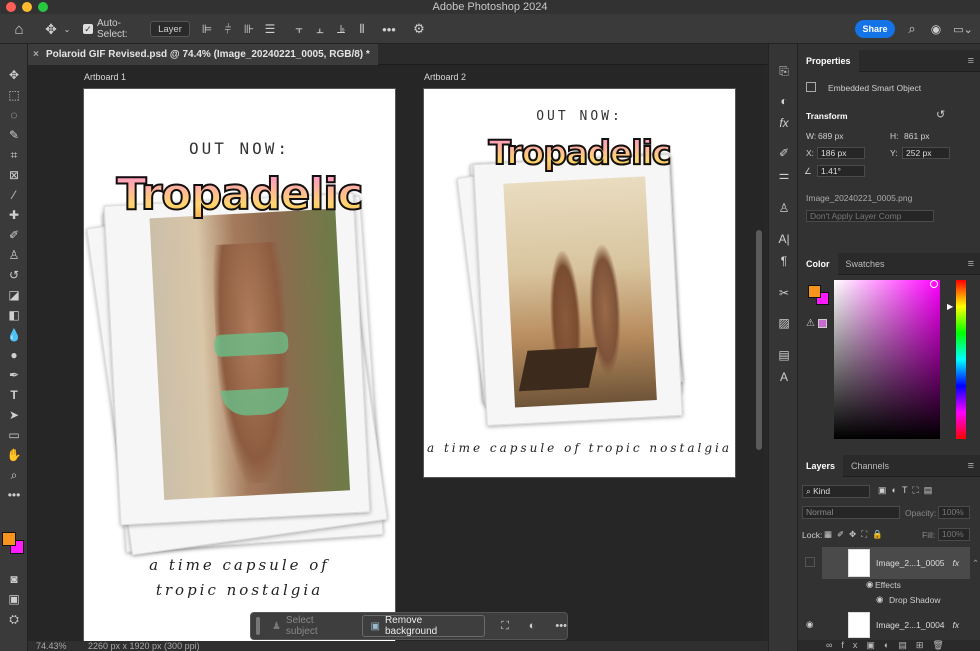 The image size is (980, 651). I want to click on glyphs-icon: ▤, so click(784, 355).